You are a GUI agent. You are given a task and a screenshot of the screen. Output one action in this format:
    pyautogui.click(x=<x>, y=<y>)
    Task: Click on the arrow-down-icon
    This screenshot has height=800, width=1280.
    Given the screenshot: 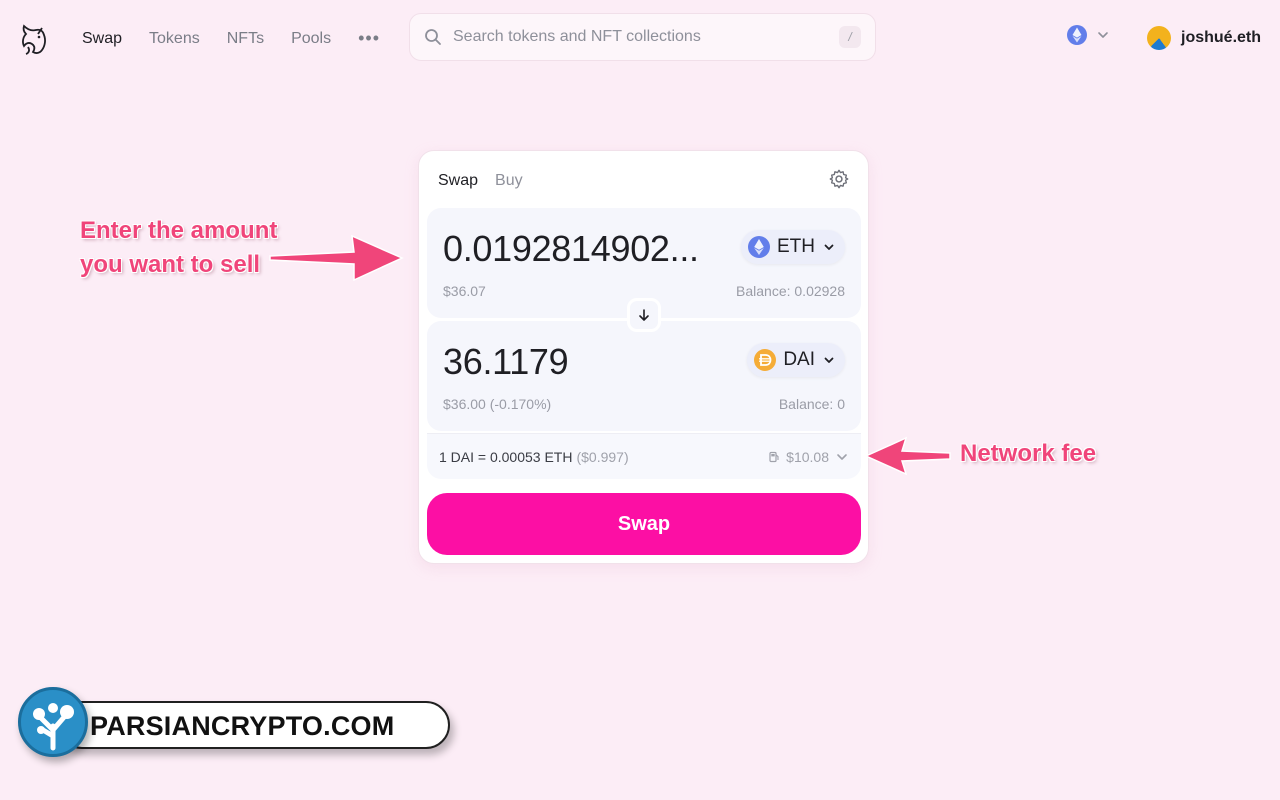 What is the action you would take?
    pyautogui.click(x=644, y=315)
    